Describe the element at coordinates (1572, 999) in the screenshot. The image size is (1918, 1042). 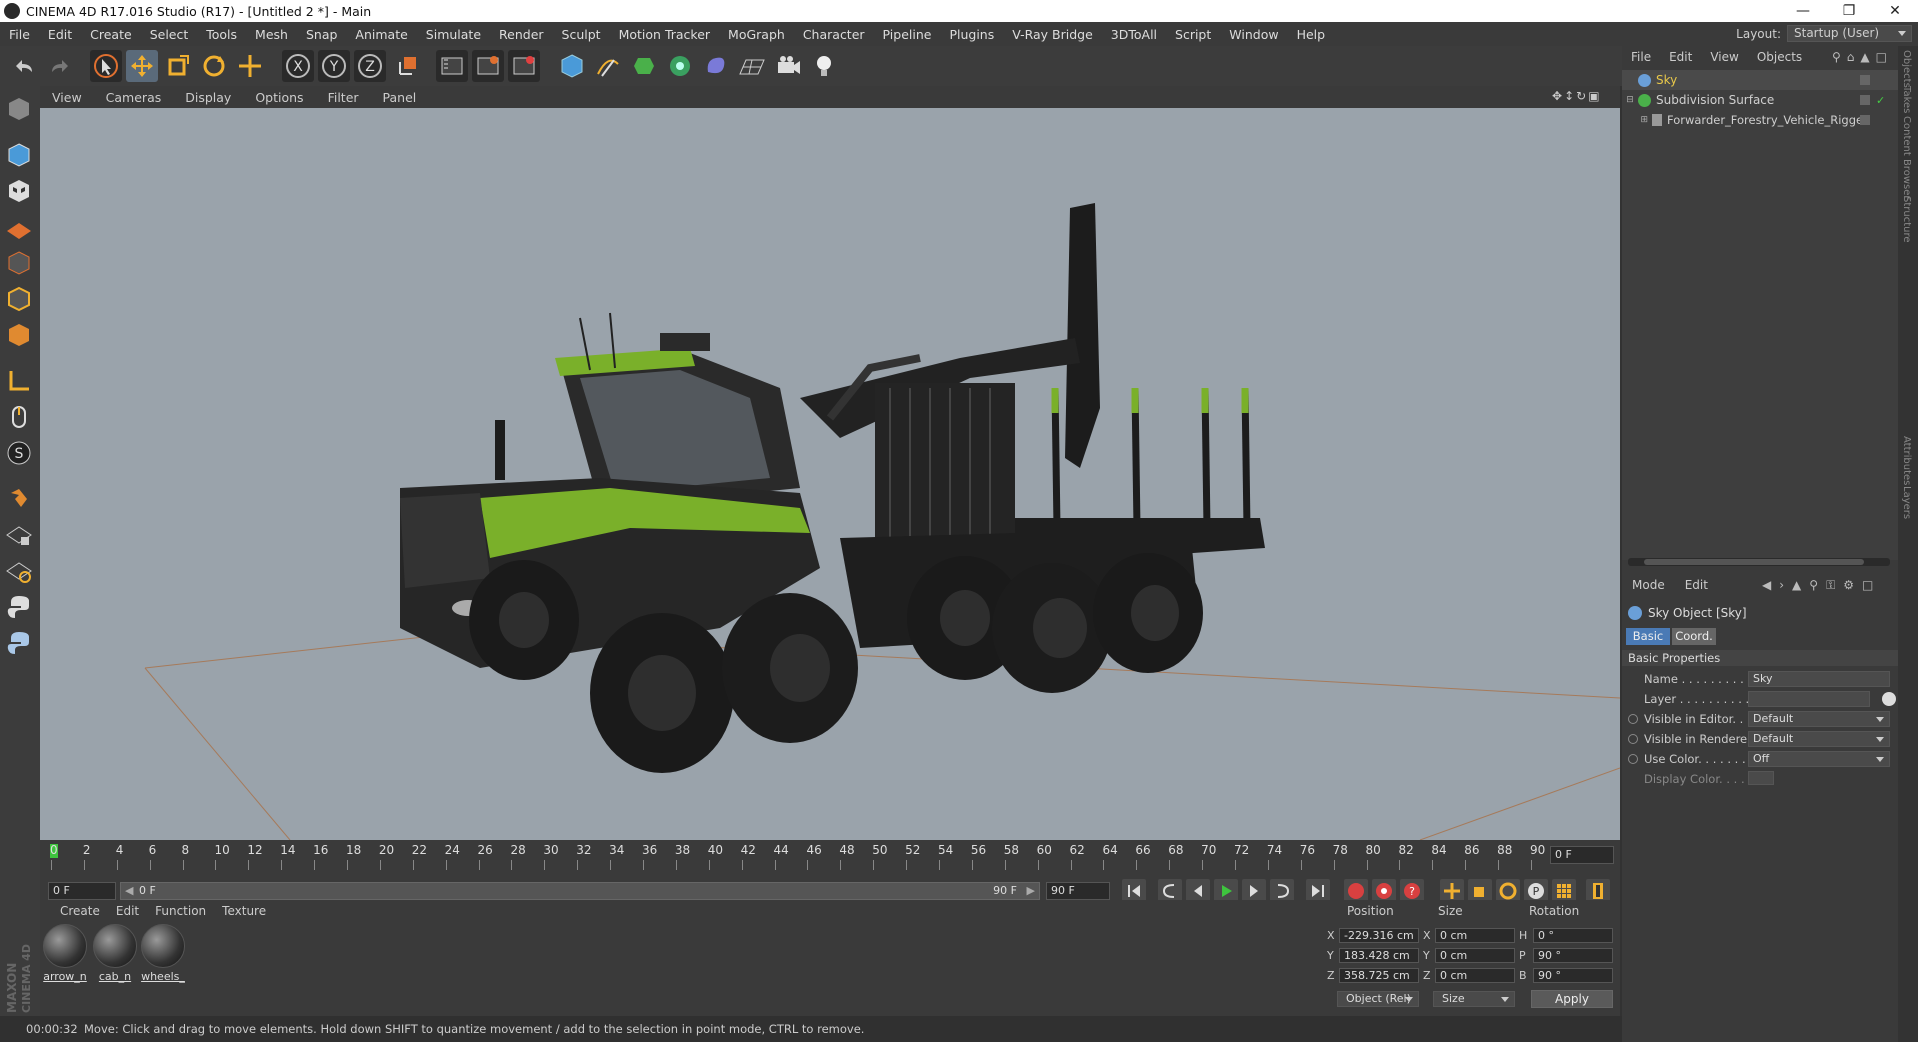
I see `apply-button: Apply` at that location.